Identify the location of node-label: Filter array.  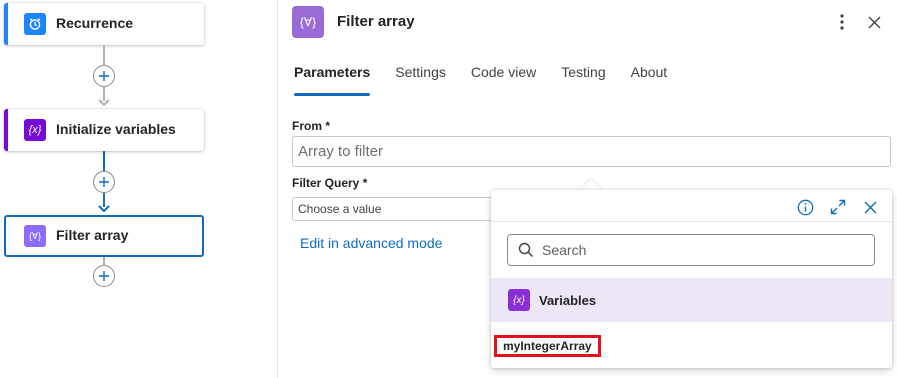
(92, 235).